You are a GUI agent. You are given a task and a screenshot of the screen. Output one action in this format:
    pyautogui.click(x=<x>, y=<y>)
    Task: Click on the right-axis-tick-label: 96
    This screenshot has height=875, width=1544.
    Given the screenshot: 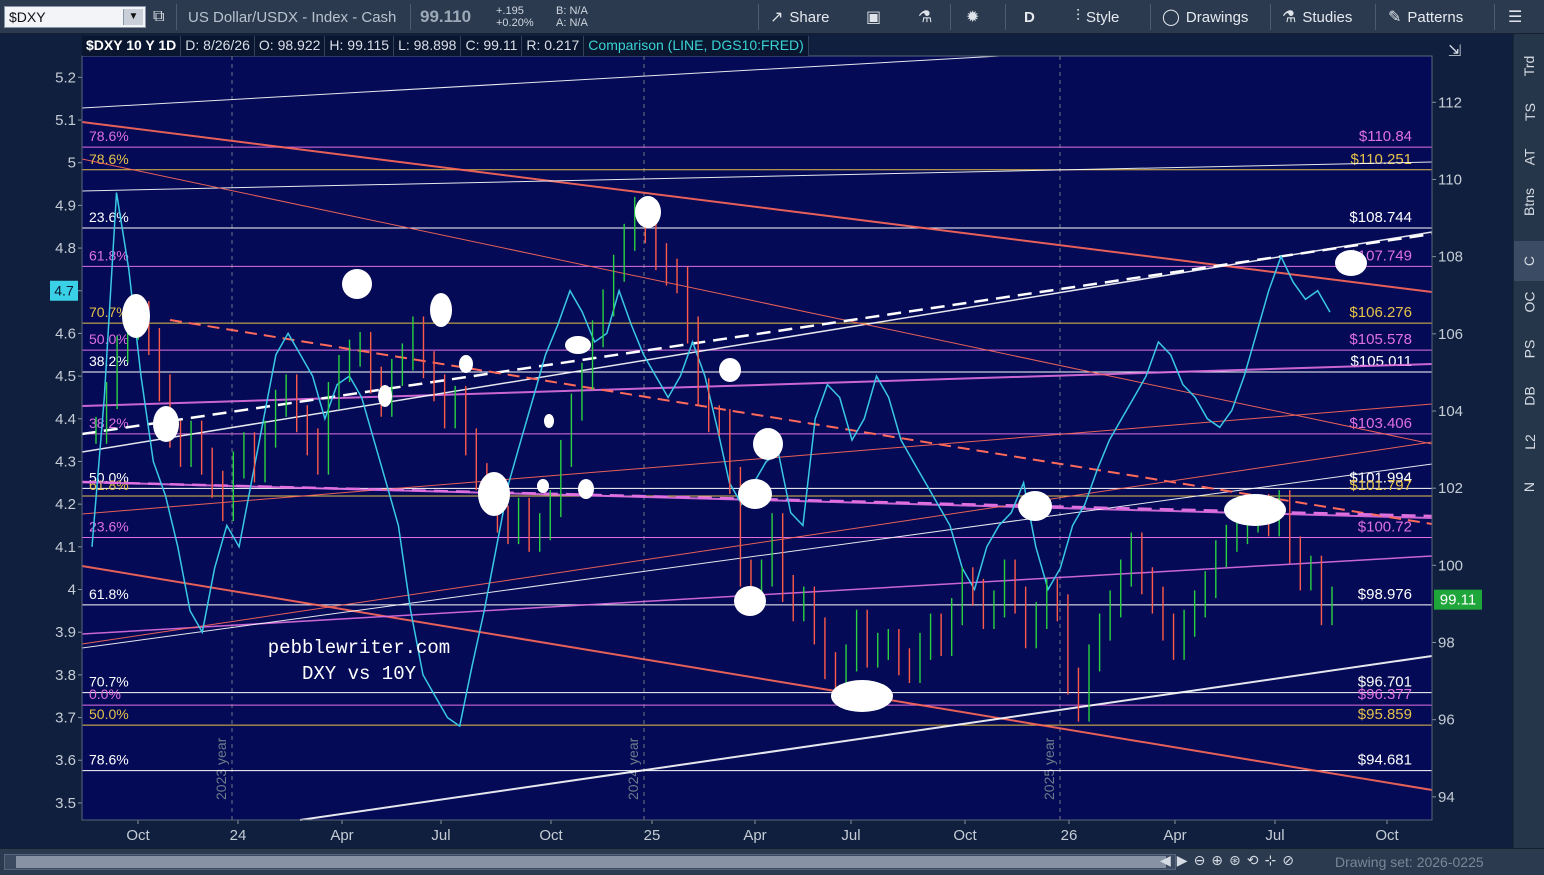 What is the action you would take?
    pyautogui.click(x=1446, y=720)
    